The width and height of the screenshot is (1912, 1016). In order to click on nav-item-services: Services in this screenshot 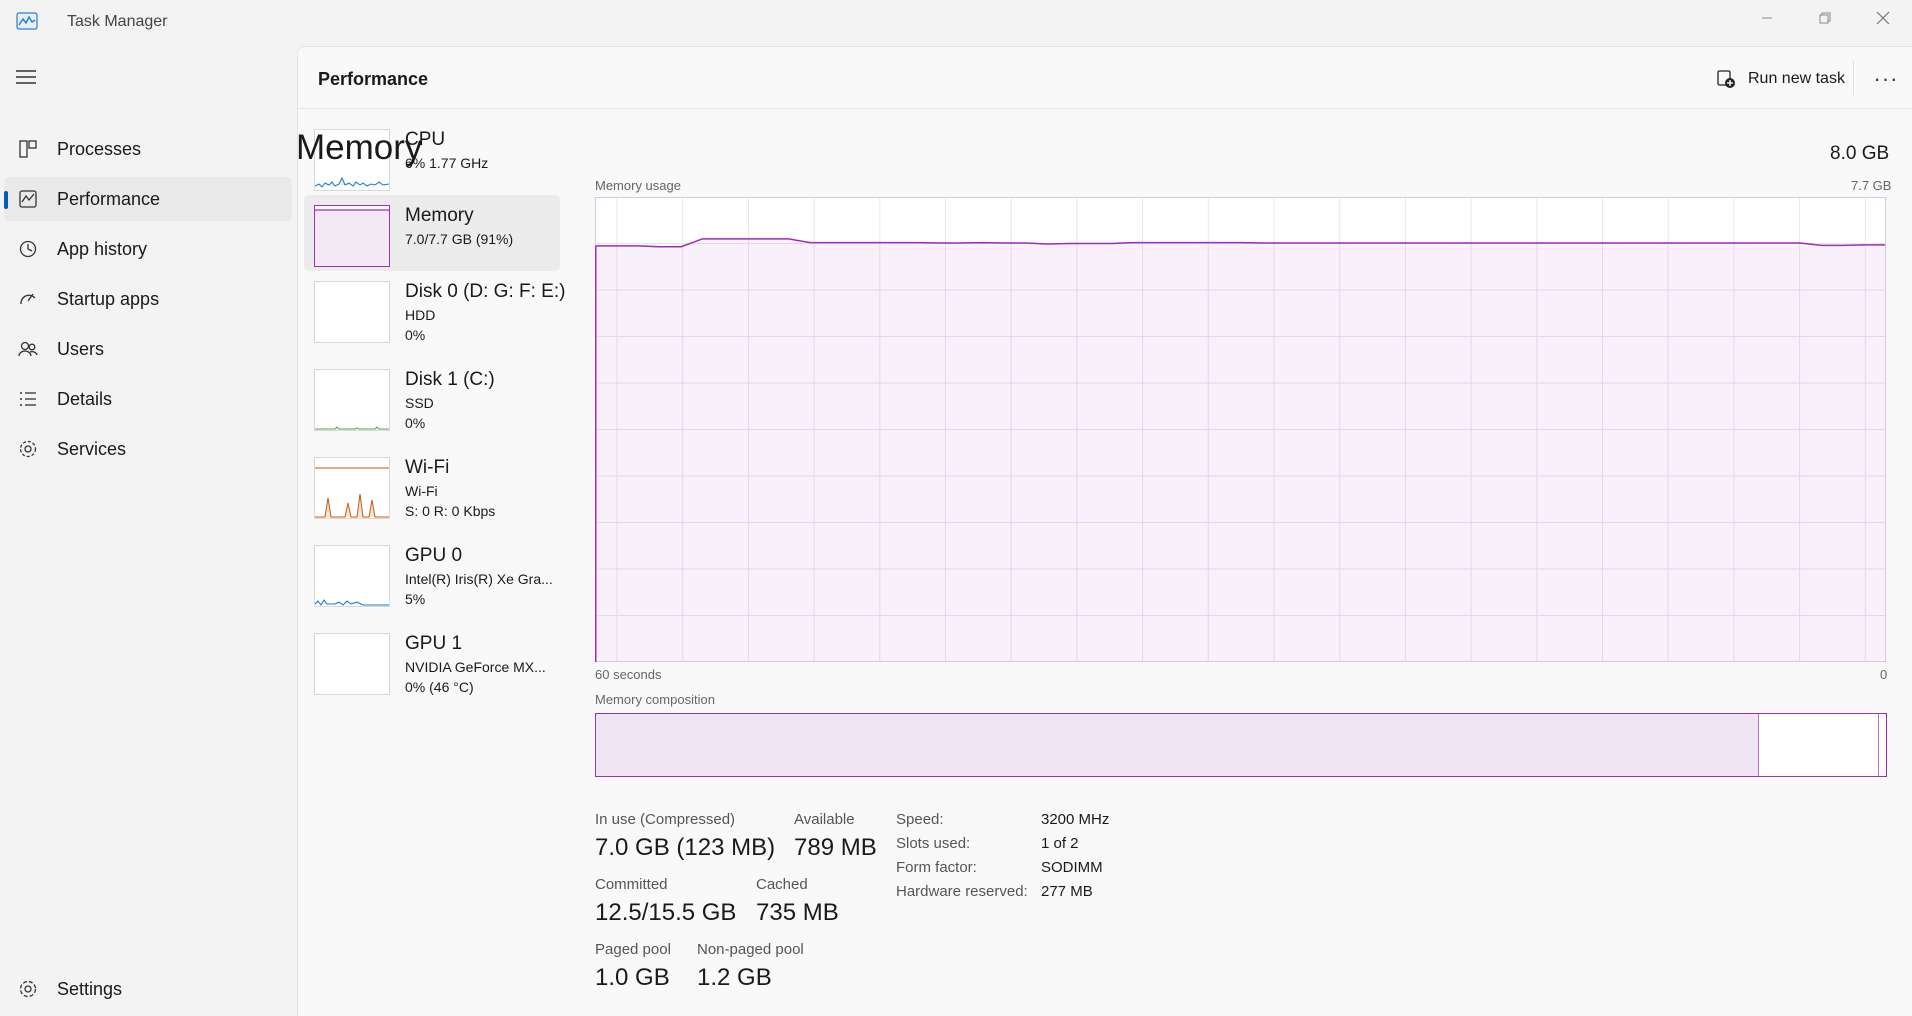, I will do `click(148, 449)`.